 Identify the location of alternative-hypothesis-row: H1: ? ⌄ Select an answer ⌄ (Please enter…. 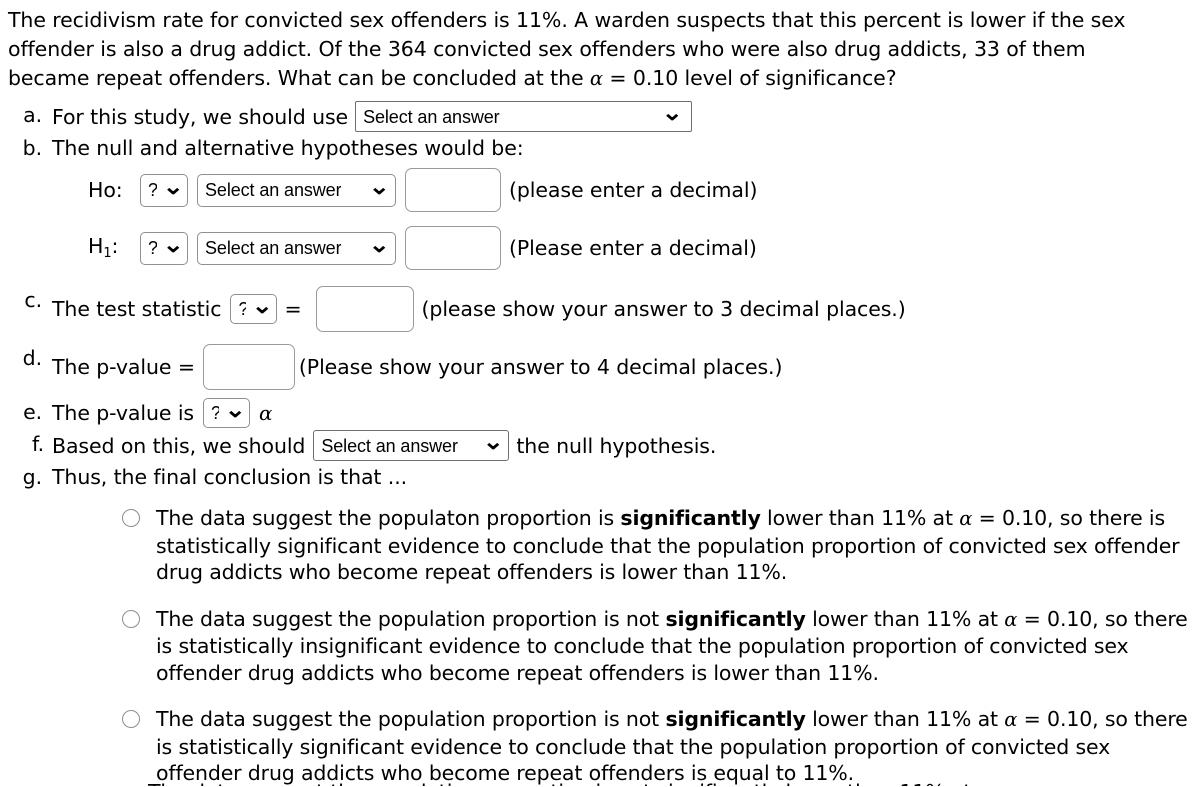
(639, 248).